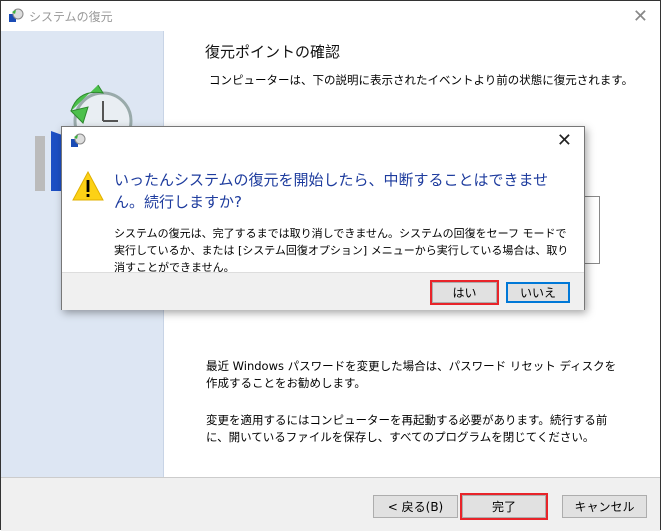 Image resolution: width=661 pixels, height=531 pixels. What do you see at coordinates (564, 140) in the screenshot?
I see `dialog-close-icon: ✕` at bounding box center [564, 140].